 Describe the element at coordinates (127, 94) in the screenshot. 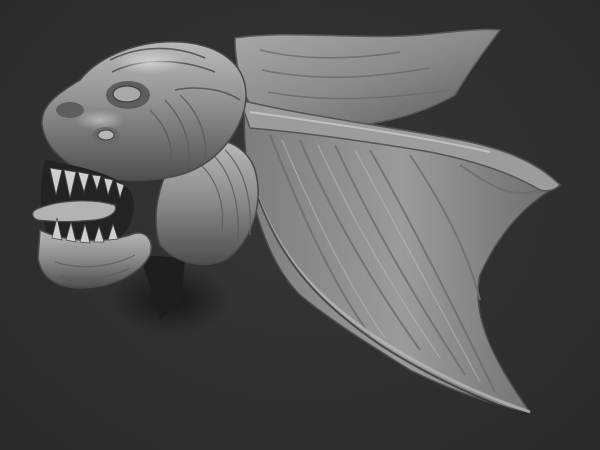

I see `eye` at that location.